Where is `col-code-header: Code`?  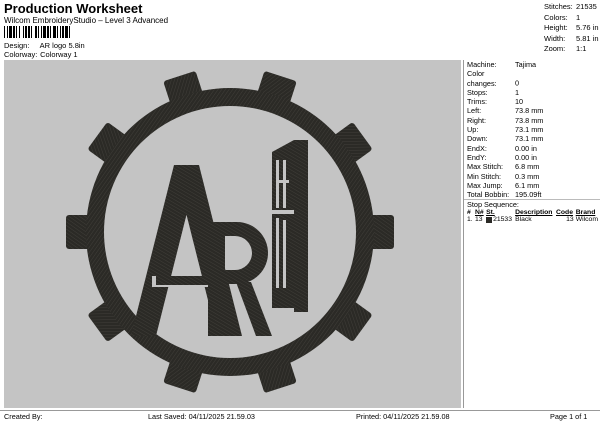
col-code-header: Code is located at coordinates (564, 213).